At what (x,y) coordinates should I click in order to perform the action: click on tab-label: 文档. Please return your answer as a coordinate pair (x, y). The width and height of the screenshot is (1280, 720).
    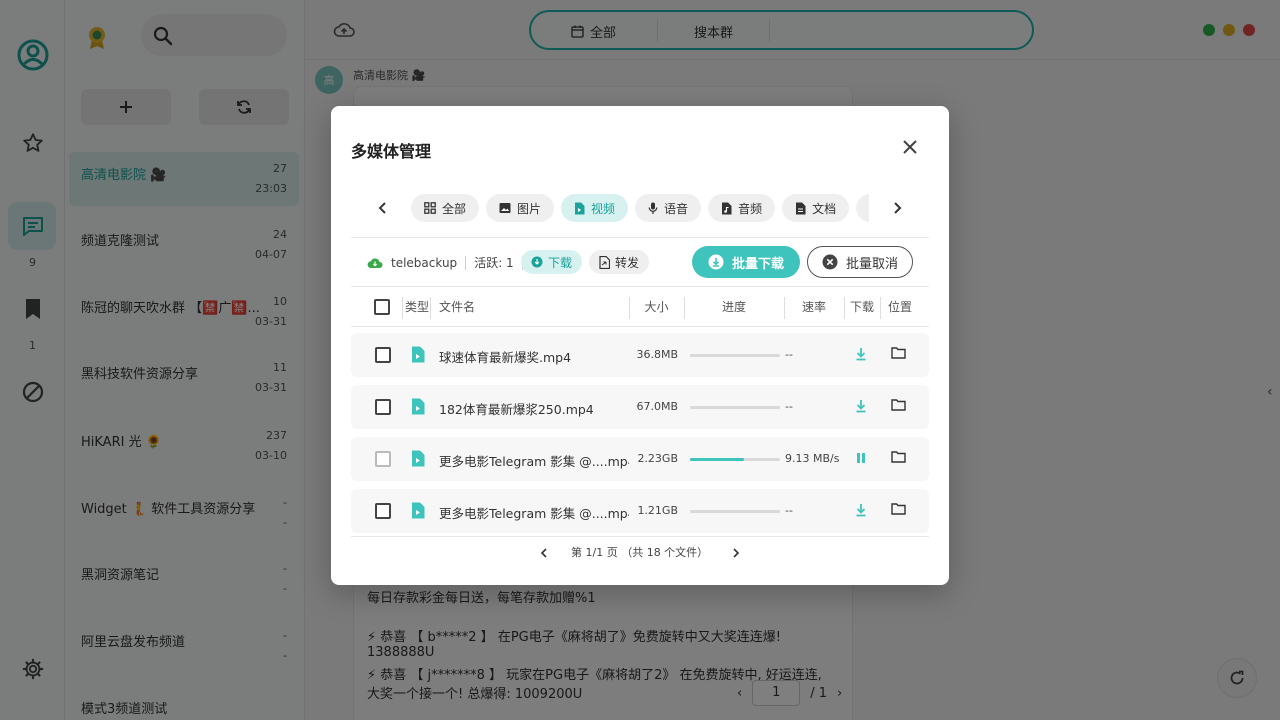
    Looking at the image, I should click on (824, 208).